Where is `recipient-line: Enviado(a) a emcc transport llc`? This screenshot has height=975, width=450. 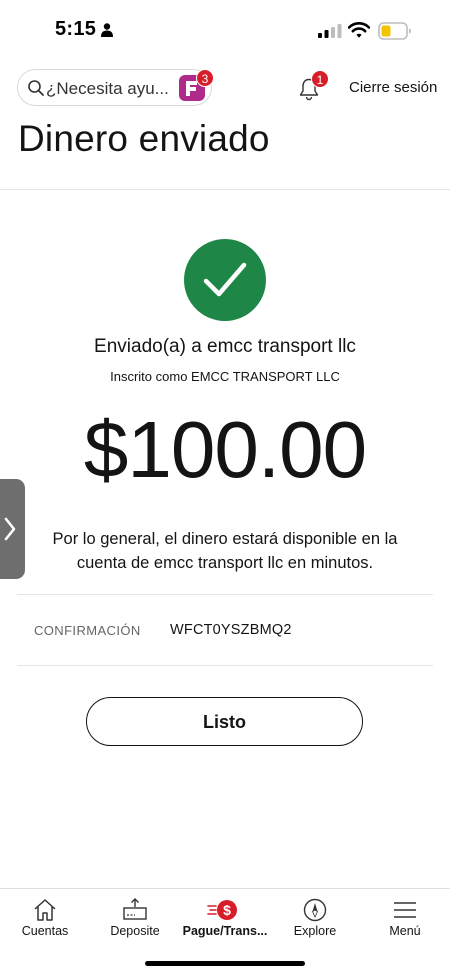 recipient-line: Enviado(a) a emcc transport llc is located at coordinates (225, 346).